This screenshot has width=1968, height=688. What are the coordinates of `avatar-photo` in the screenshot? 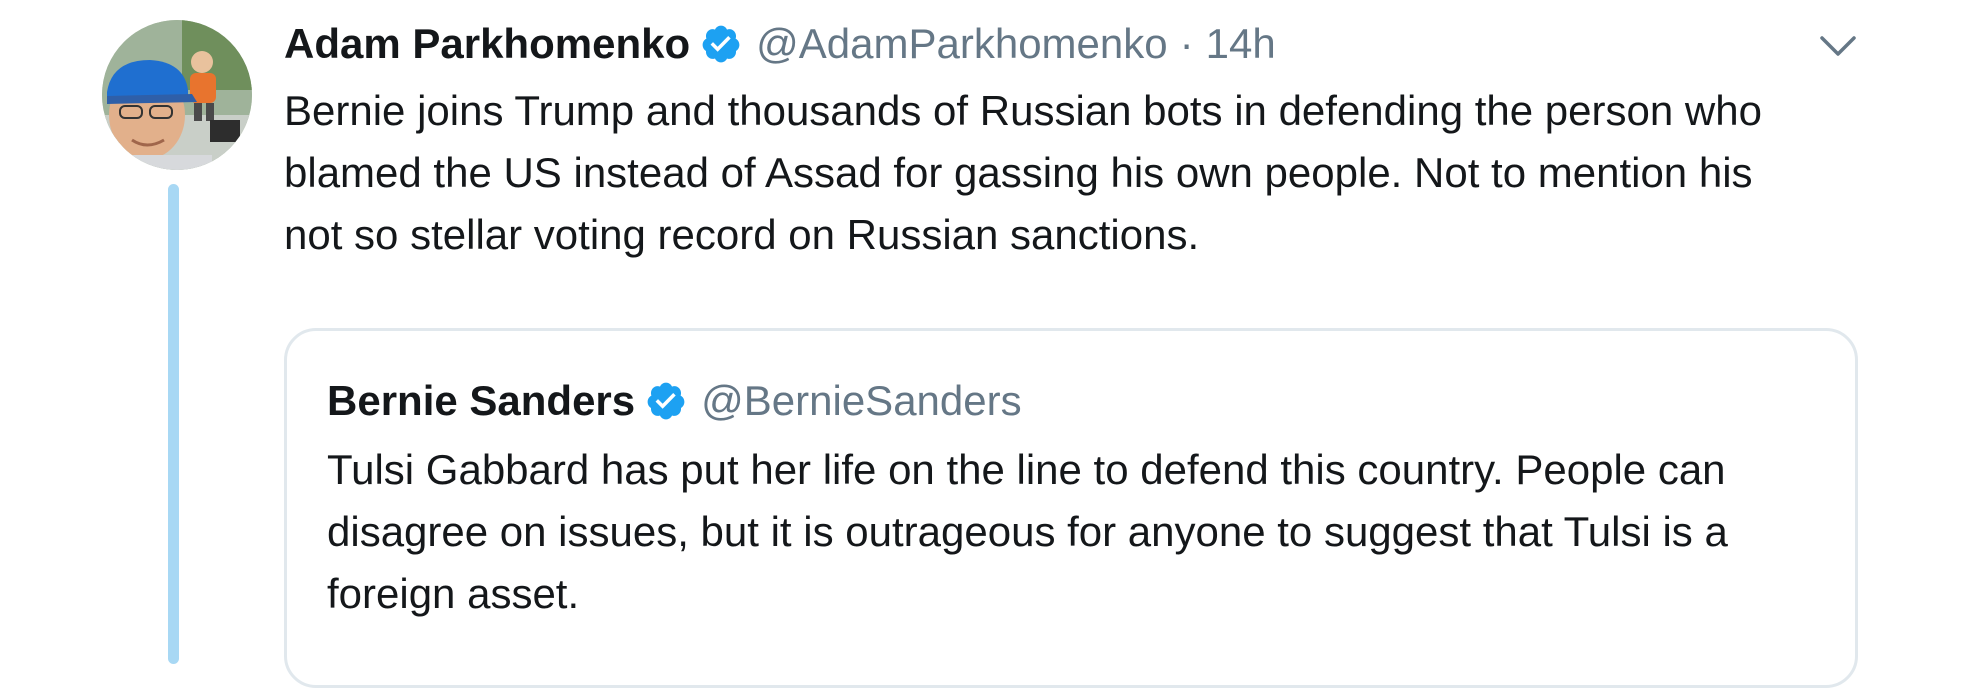 It's located at (177, 95).